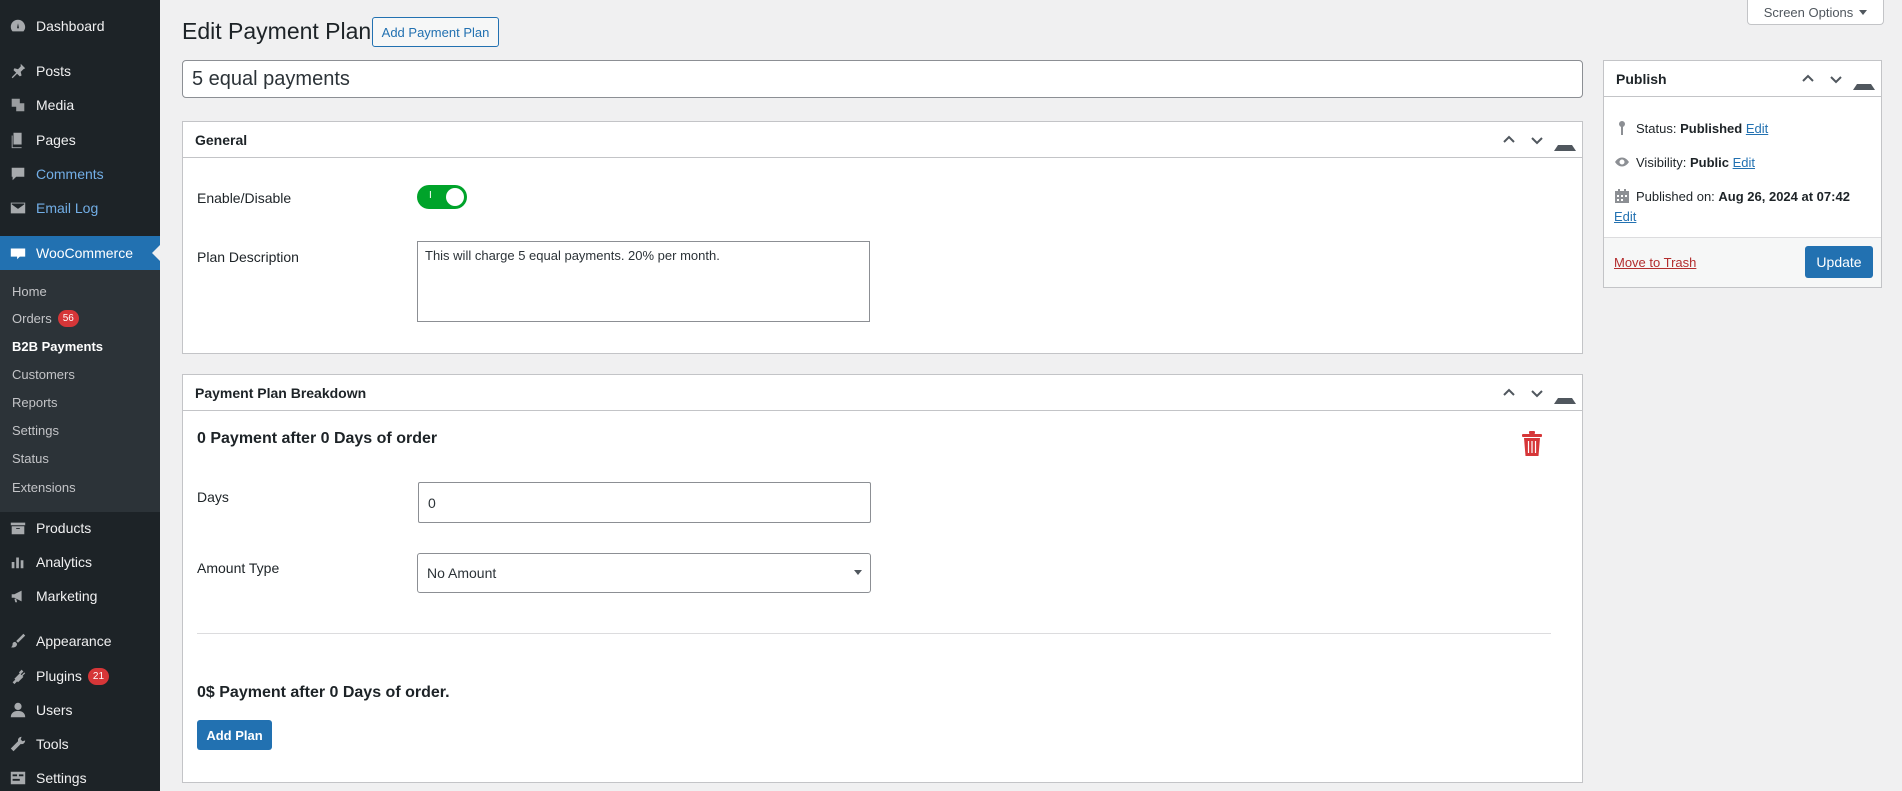 This screenshot has height=791, width=1902. Describe the element at coordinates (80, 208) in the screenshot. I see `menu-email-log: Email Log` at that location.